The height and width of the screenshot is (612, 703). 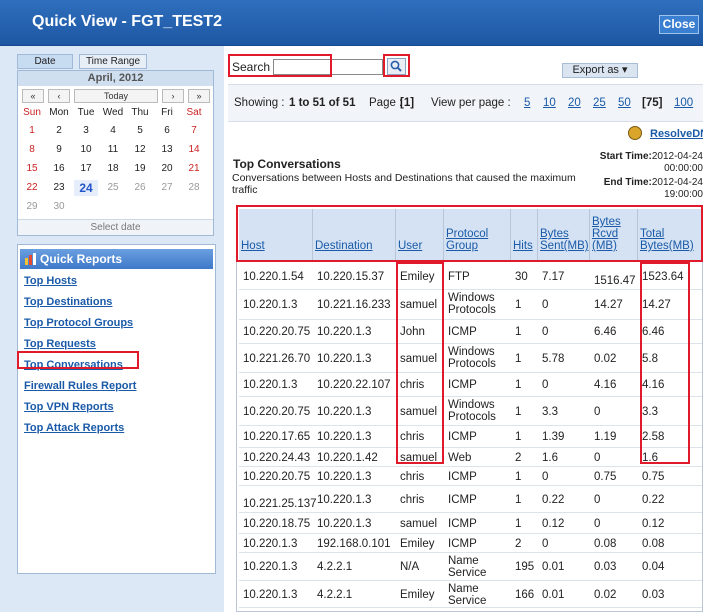 I want to click on table-cell-user: John, so click(x=412, y=332).